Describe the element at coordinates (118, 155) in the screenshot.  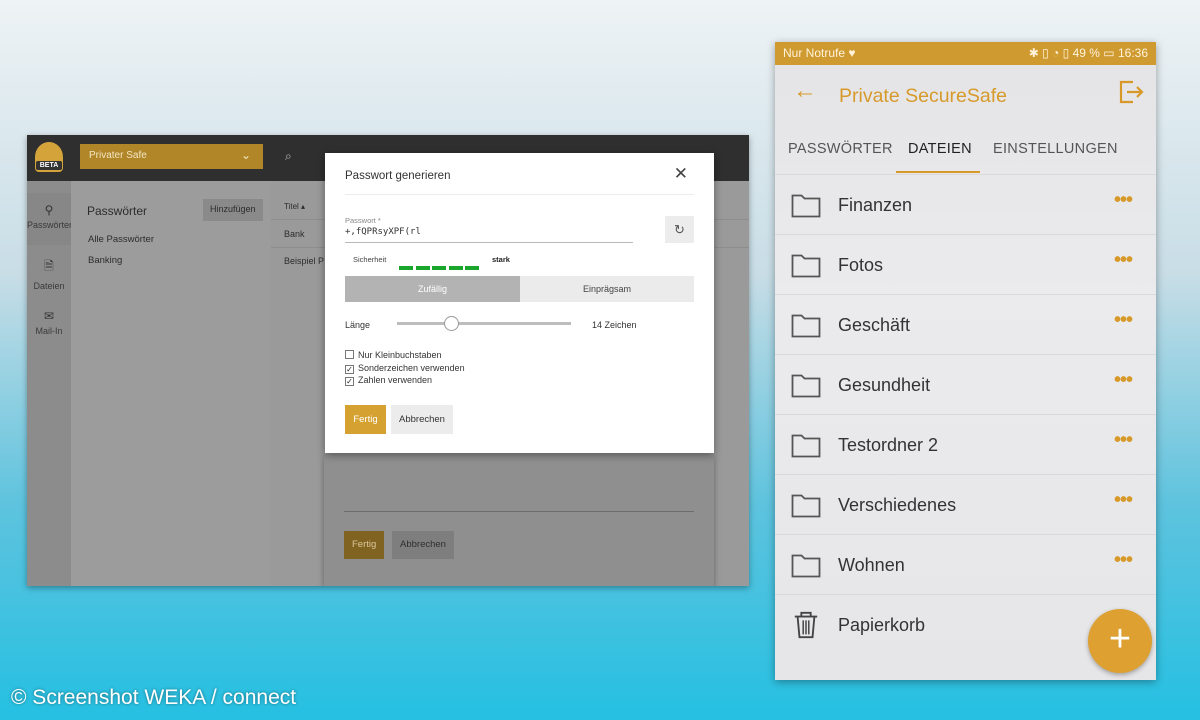
I see `safe-selector-label: Privater Safe` at that location.